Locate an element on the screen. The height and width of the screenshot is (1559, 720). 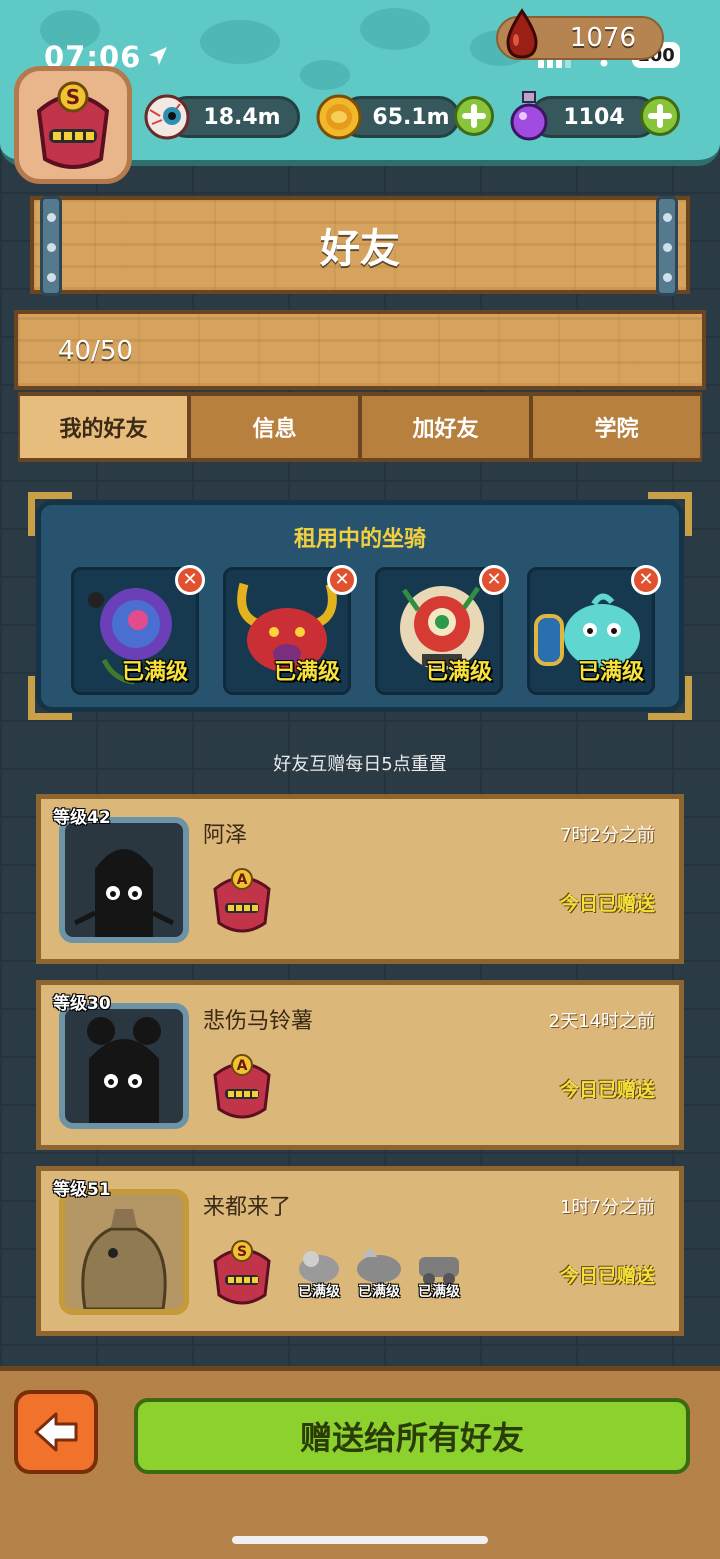
title-bracket-left is located at coordinates (51, 246).